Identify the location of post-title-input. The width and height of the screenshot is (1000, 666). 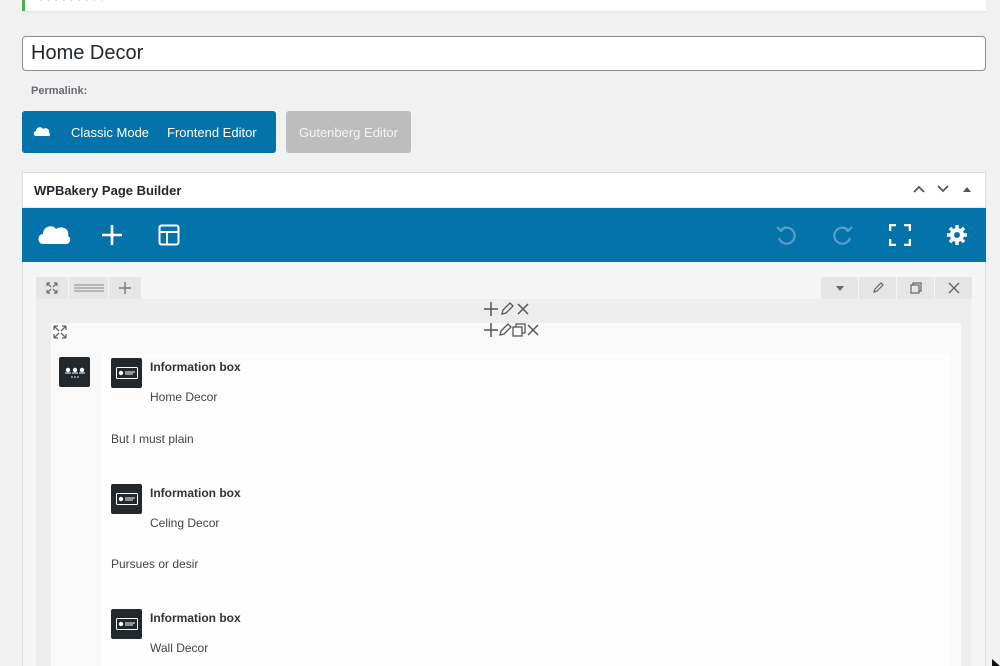
(504, 53).